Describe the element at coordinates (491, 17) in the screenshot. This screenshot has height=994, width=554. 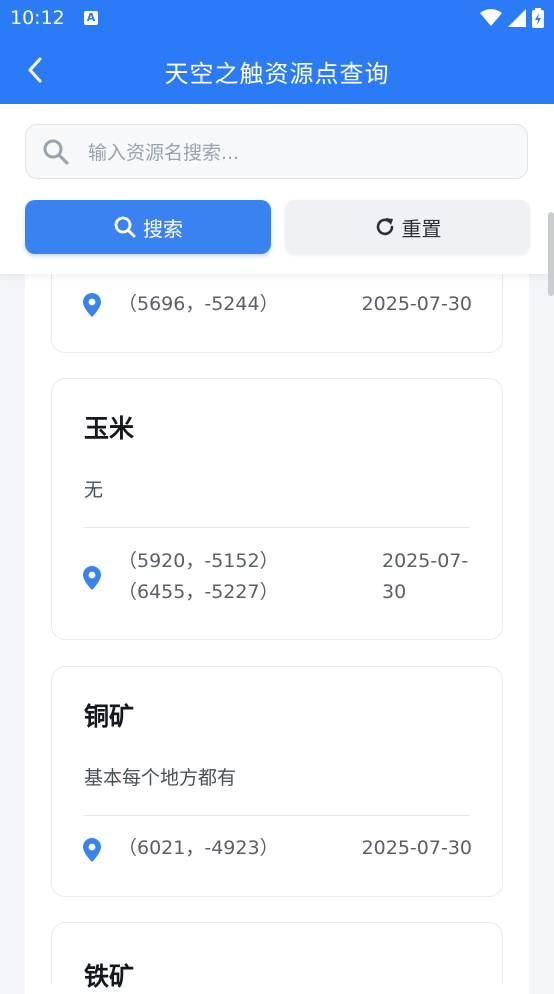
I see `wifi-icon` at that location.